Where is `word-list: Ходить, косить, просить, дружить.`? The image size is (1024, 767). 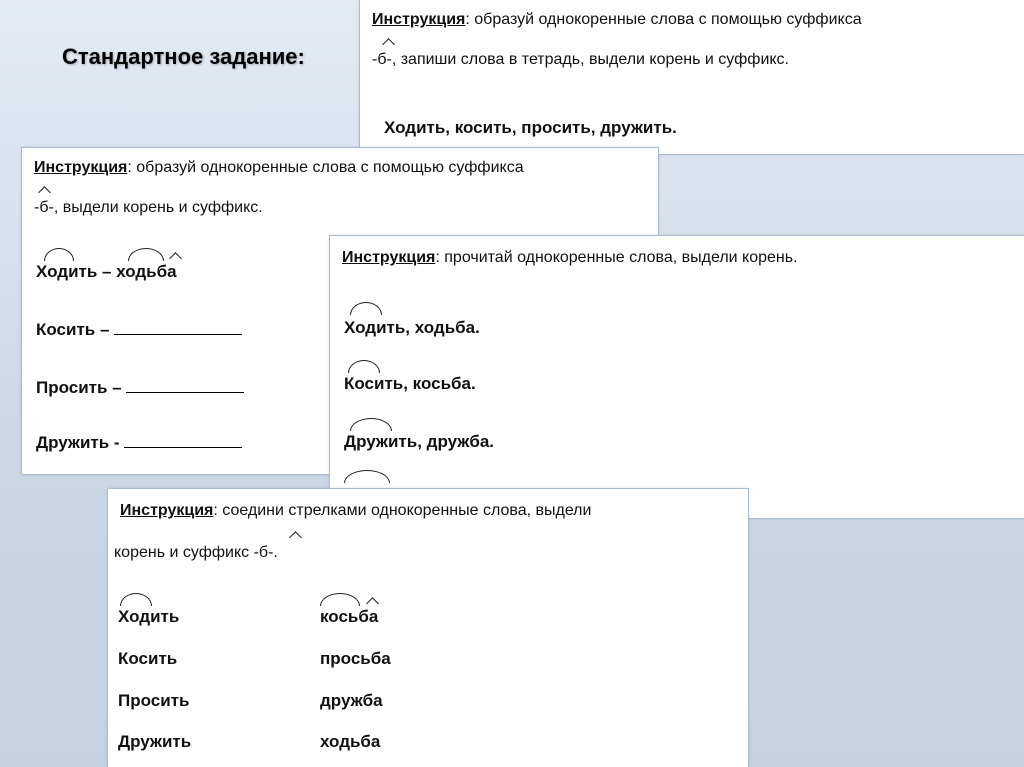 word-list: Ходить, косить, просить, дружить. is located at coordinates (530, 127).